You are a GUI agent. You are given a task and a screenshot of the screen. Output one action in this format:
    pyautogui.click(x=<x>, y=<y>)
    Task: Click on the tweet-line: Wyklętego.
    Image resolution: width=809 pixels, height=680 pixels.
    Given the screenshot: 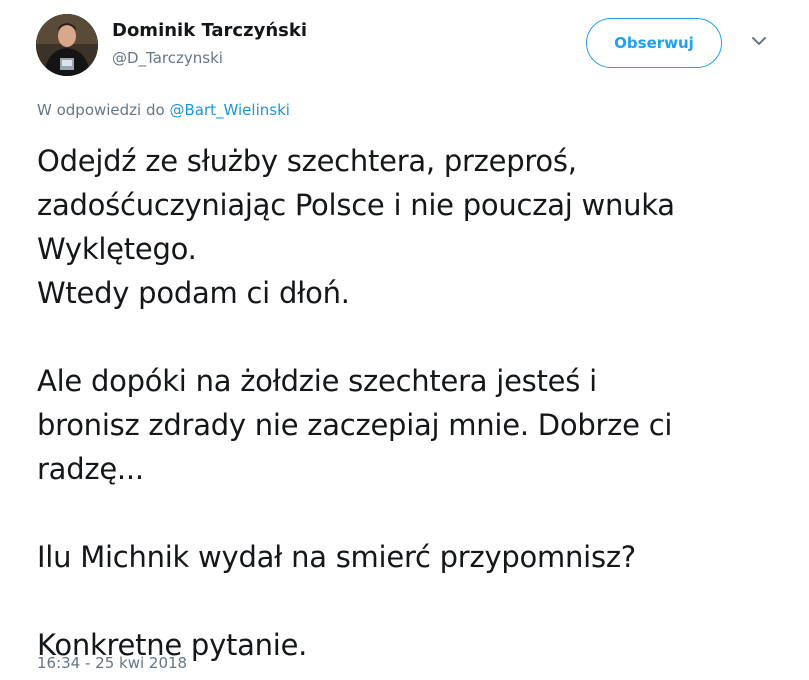 What is the action you would take?
    pyautogui.click(x=117, y=249)
    